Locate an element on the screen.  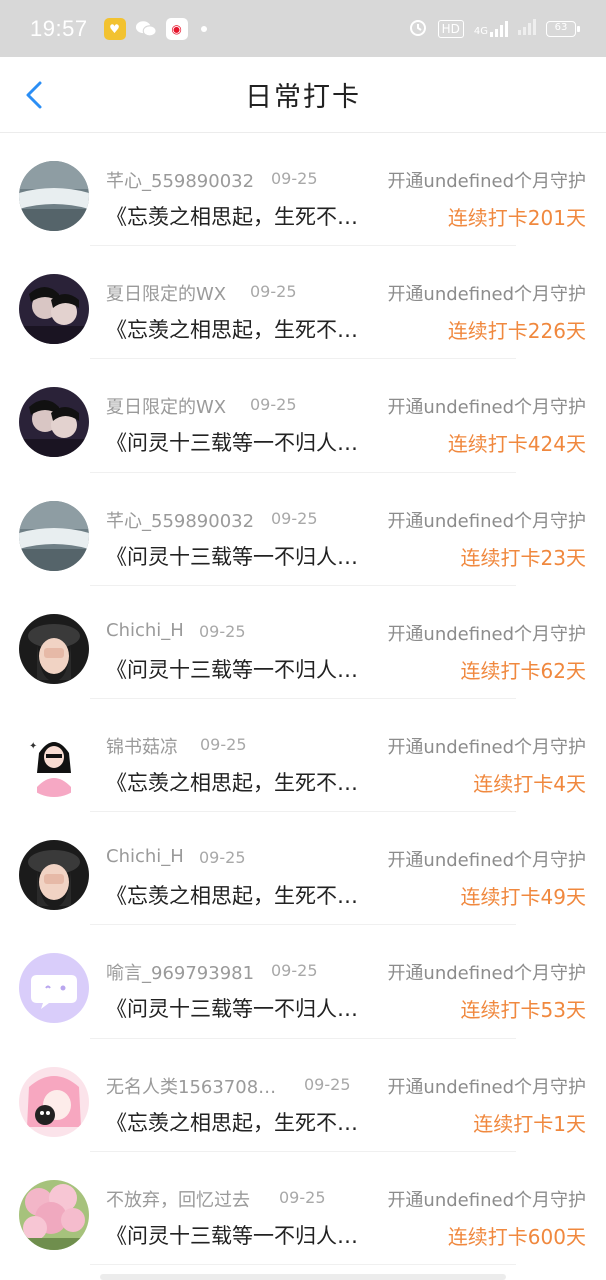
bilibili-notification-icon: ♥ is located at coordinates (114, 28).